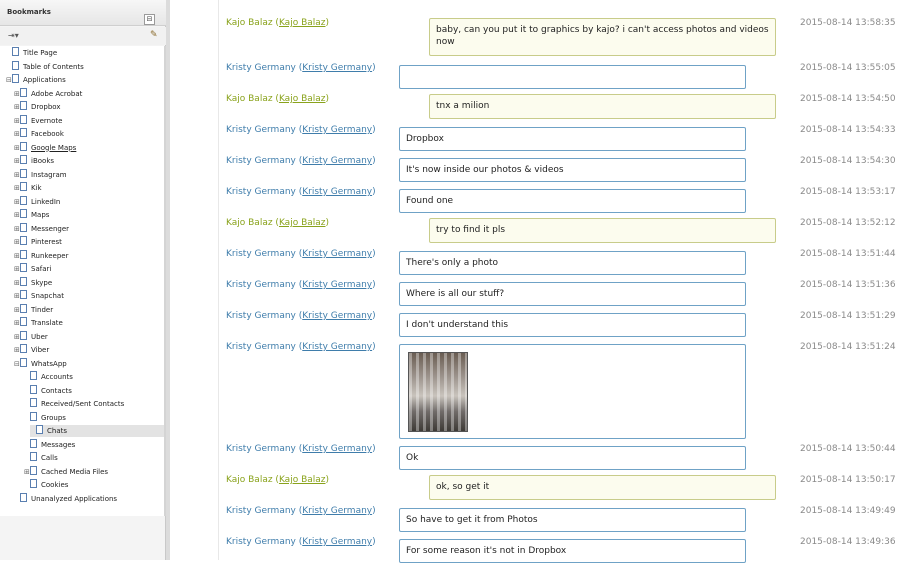 Image resolution: width=909 pixels, height=567 pixels. Describe the element at coordinates (168, 280) in the screenshot. I see `panel-splitter` at that location.